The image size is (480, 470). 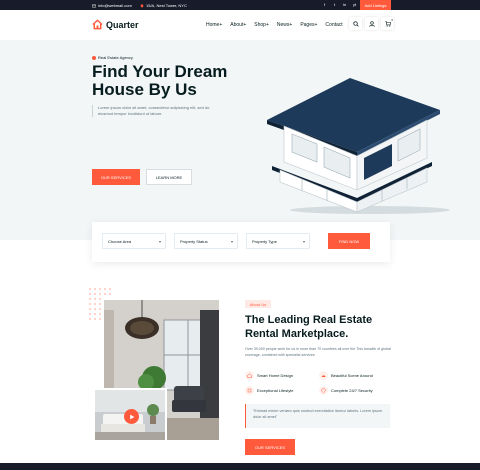 I want to click on topbar-address-text: 15/A, Nest Tower, NYC, so click(x=166, y=5).